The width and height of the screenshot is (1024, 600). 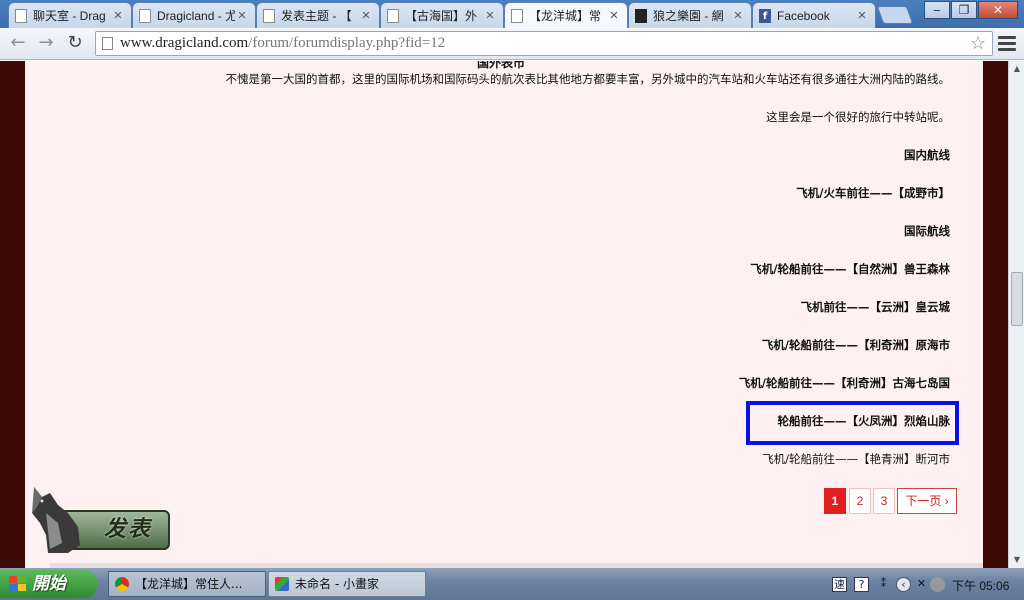 I want to click on close-window-button: ✕, so click(x=998, y=10).